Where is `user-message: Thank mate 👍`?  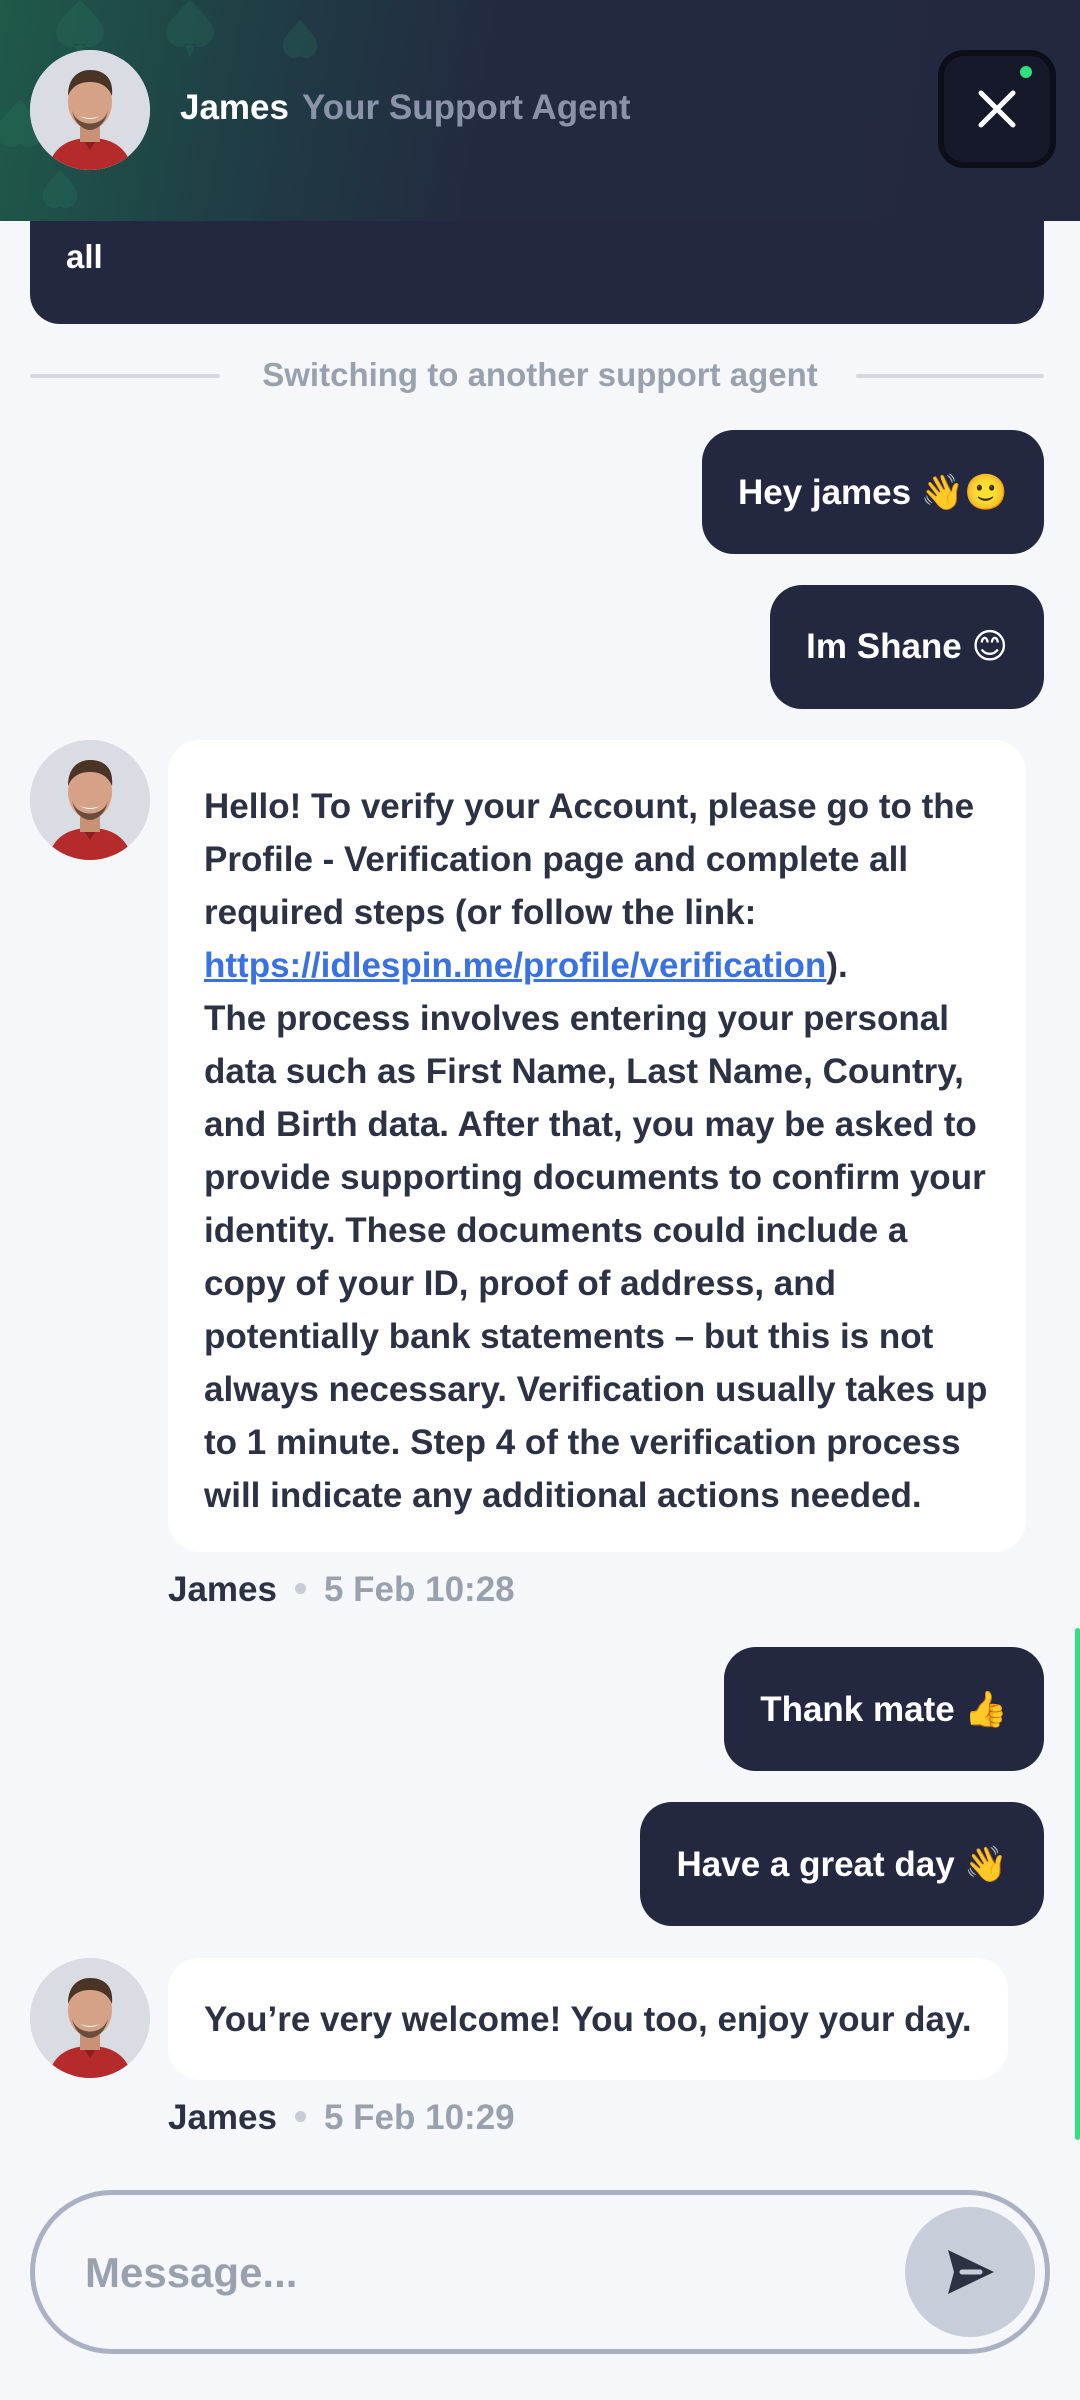
user-message: Thank mate 👍 is located at coordinates (884, 1709).